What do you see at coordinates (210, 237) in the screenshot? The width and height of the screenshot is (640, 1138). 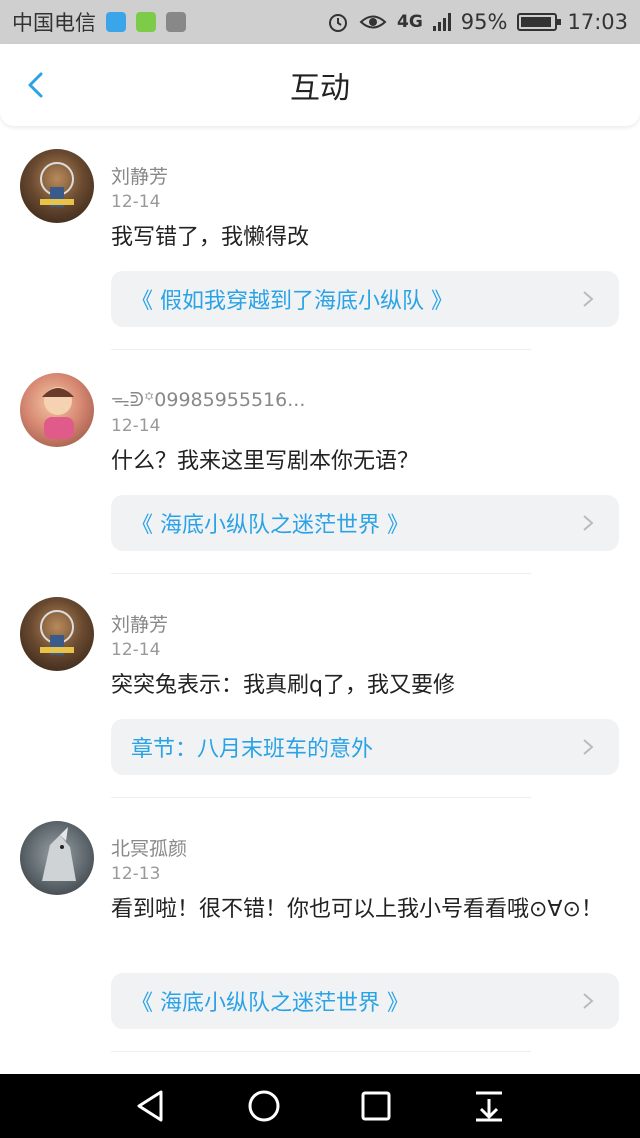 I see `comment-text: 我写错了，我懒得改` at bounding box center [210, 237].